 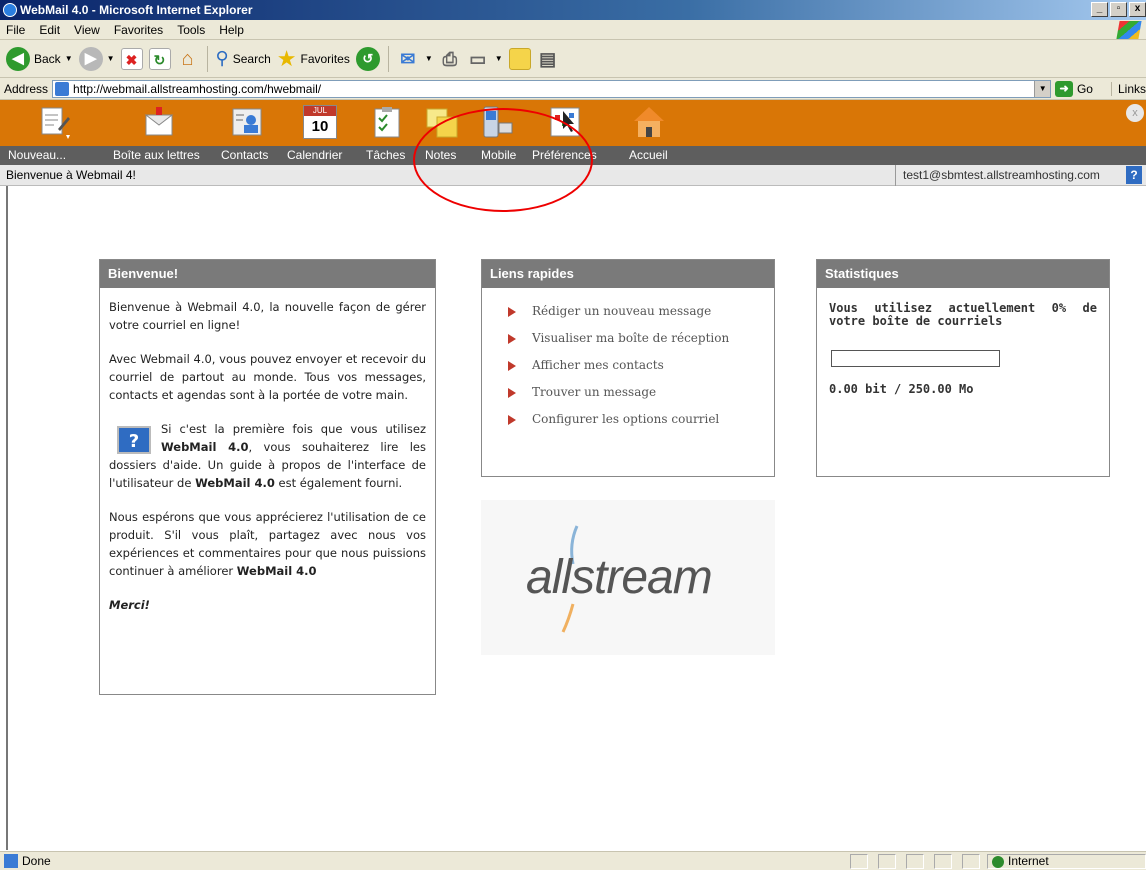 I want to click on go-button: Go, so click(x=1085, y=89).